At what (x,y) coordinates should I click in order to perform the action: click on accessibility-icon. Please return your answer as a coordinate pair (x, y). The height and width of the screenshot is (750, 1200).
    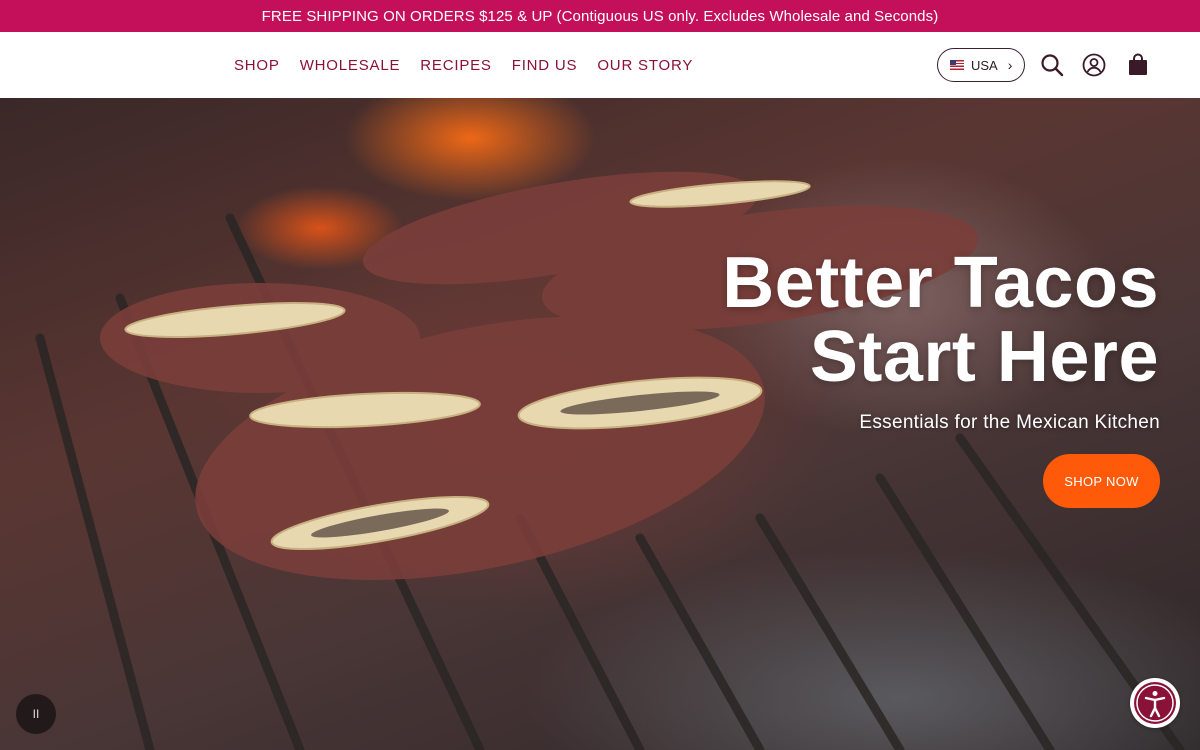
    Looking at the image, I should click on (1155, 703).